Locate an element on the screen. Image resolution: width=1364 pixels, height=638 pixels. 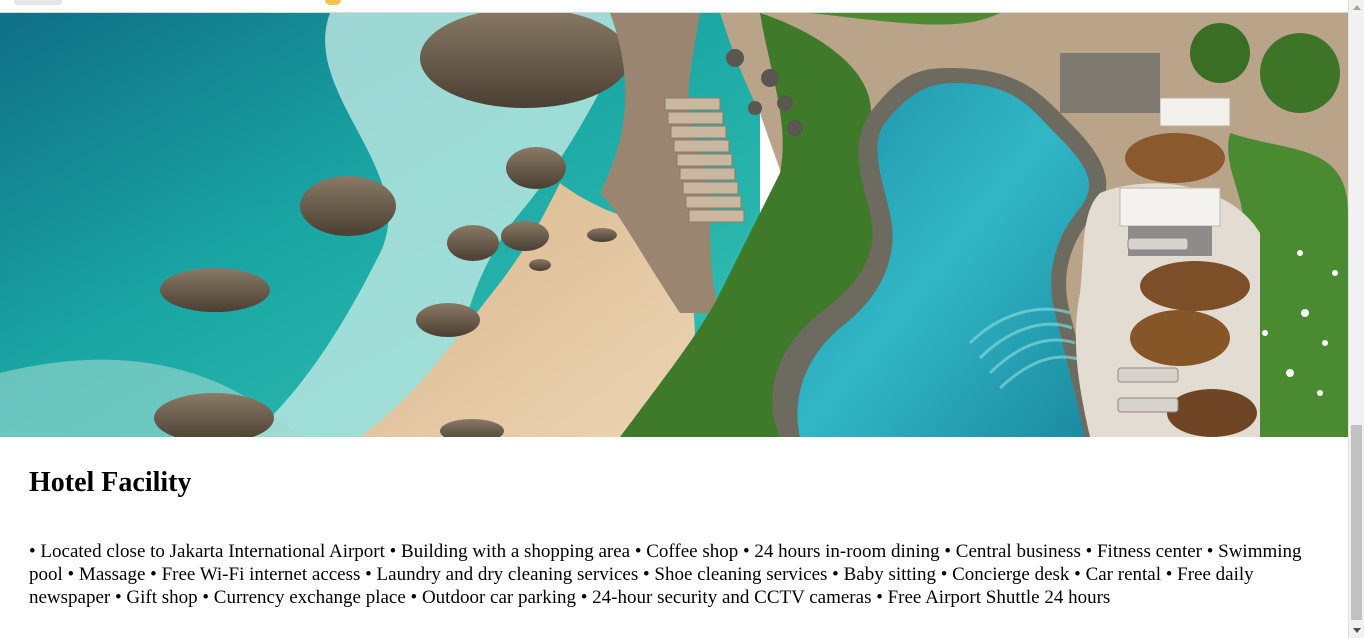
previous-badge-edge is located at coordinates (333, 2).